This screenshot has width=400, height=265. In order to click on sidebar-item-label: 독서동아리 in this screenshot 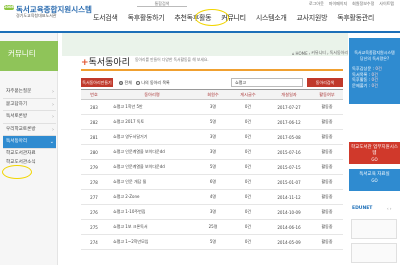, I will do `click(17, 141)`.